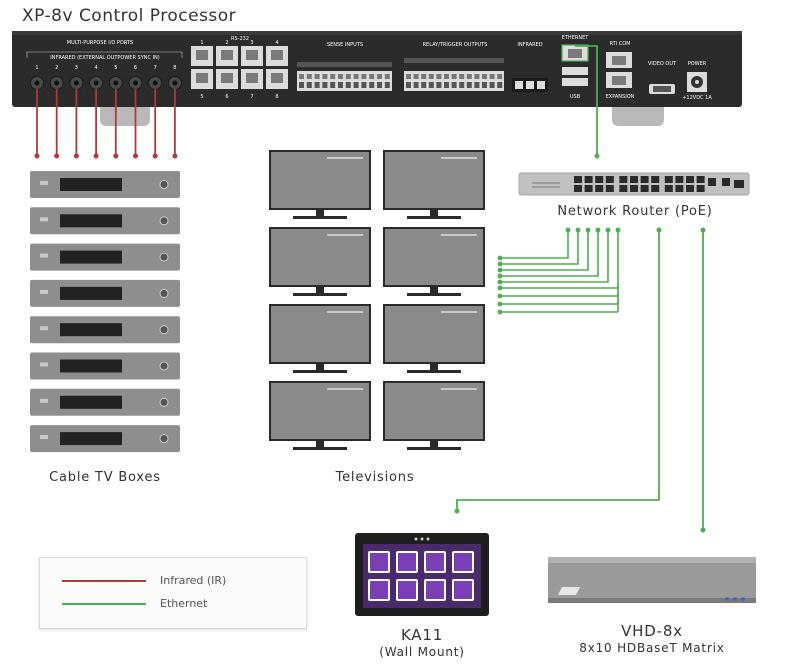 This screenshot has width=800, height=666. I want to click on cable-box-led, so click(44, 364).